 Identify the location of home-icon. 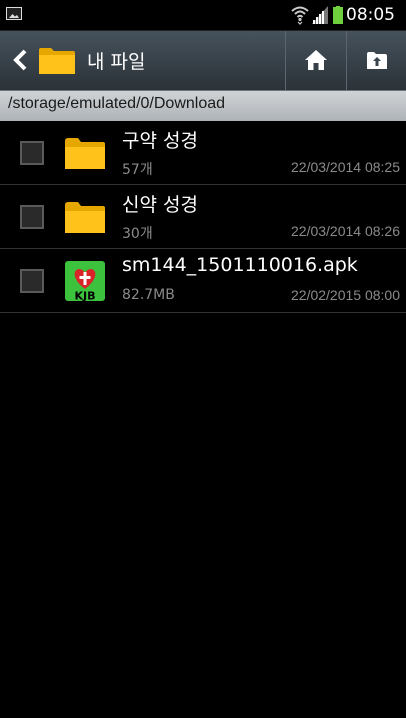
(316, 60).